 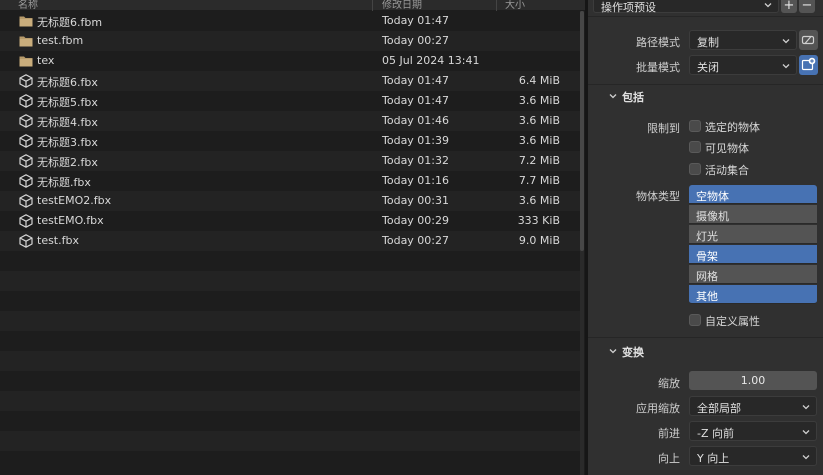 I want to click on apply-scaling-value: 全部局部, so click(x=719, y=408).